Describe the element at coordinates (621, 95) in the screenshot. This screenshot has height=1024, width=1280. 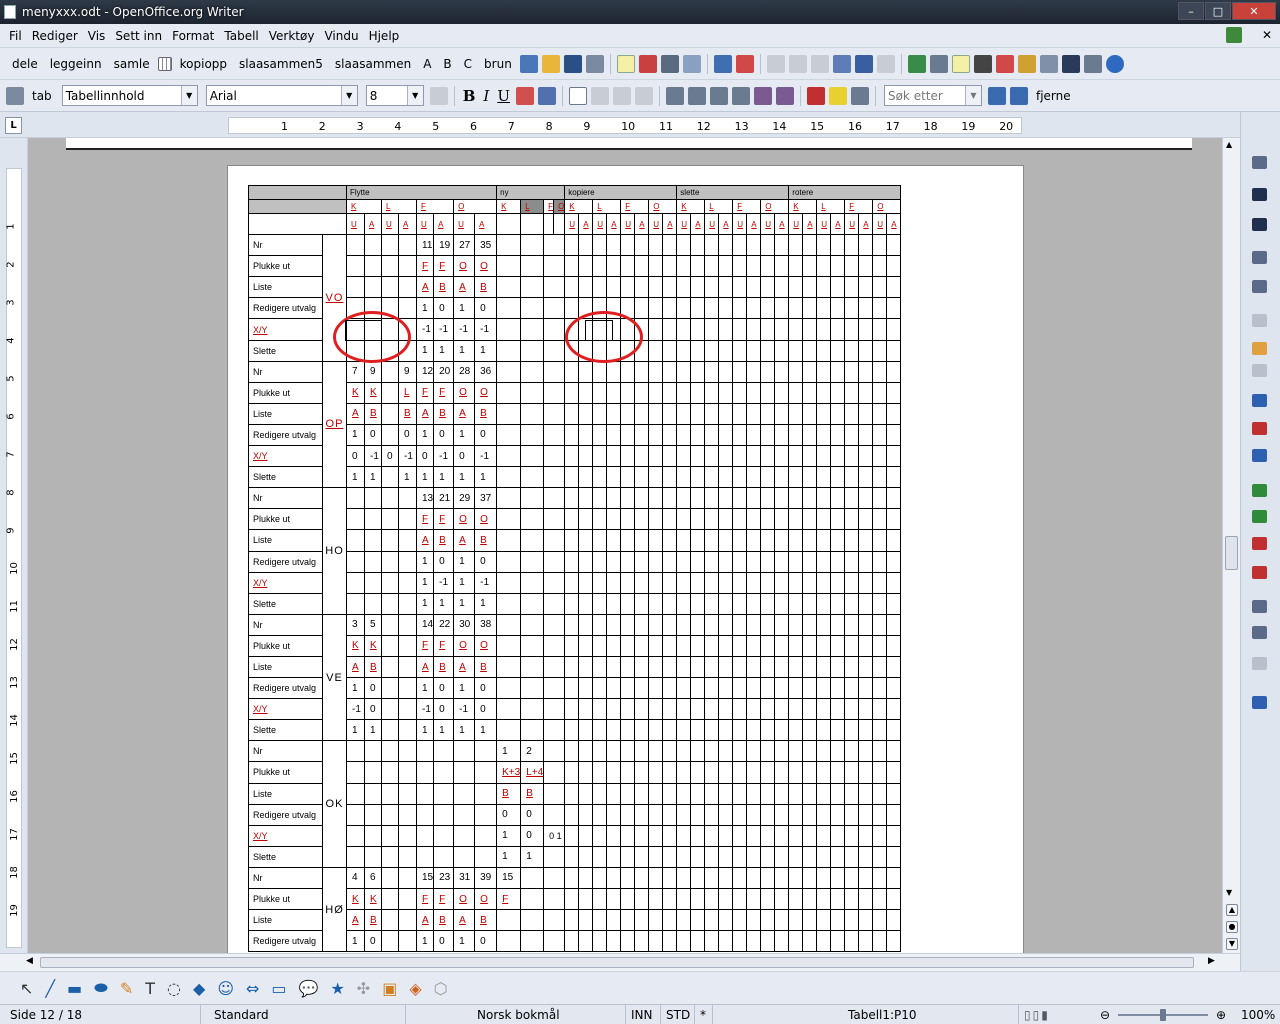
I see `align-right-icon` at that location.